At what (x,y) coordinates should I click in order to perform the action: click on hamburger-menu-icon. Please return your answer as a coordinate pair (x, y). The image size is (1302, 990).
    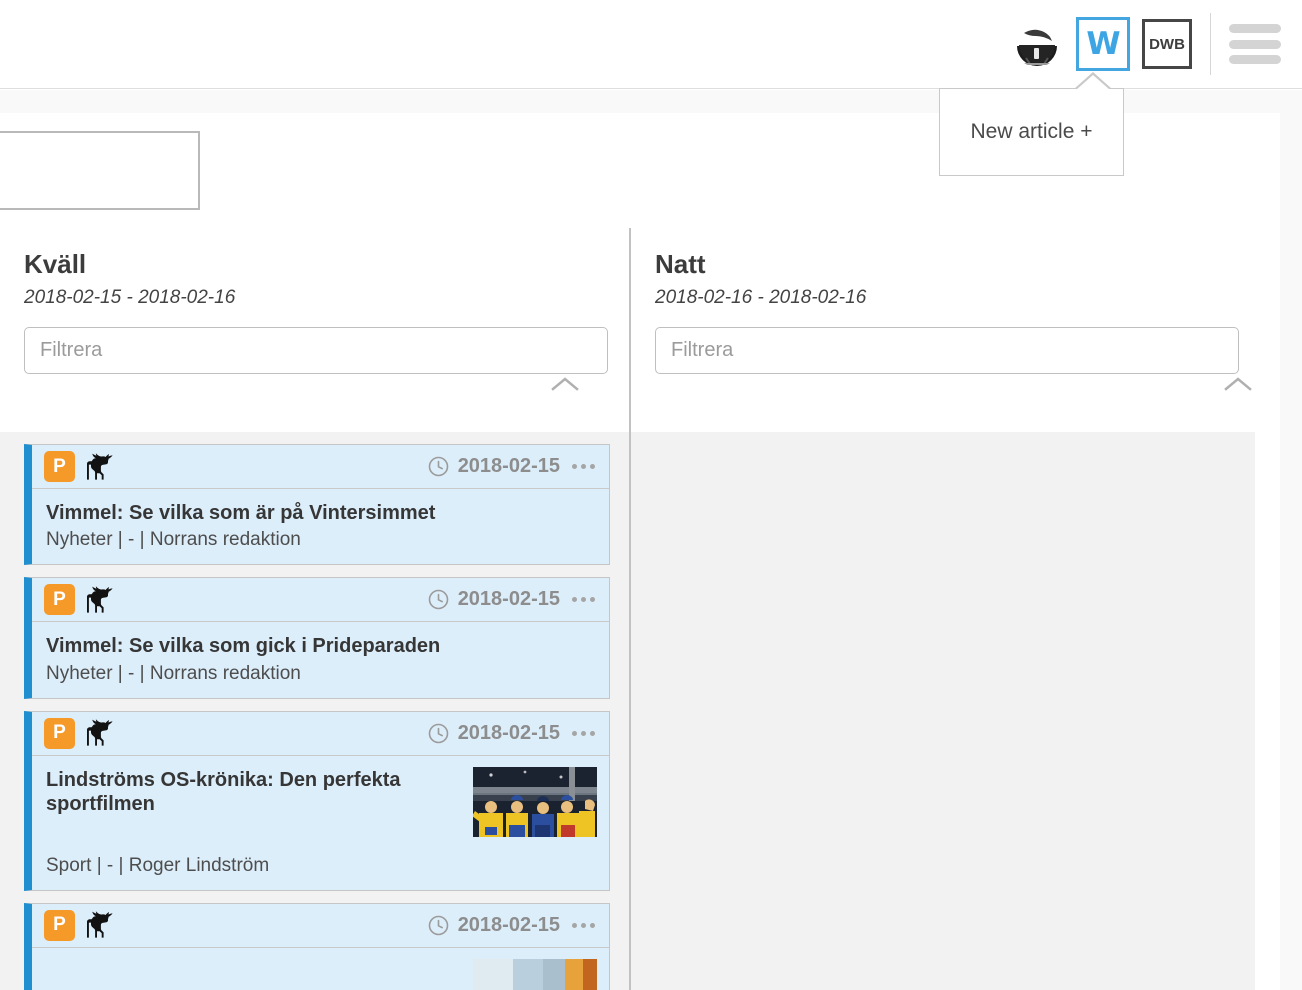
    Looking at the image, I should click on (1255, 44).